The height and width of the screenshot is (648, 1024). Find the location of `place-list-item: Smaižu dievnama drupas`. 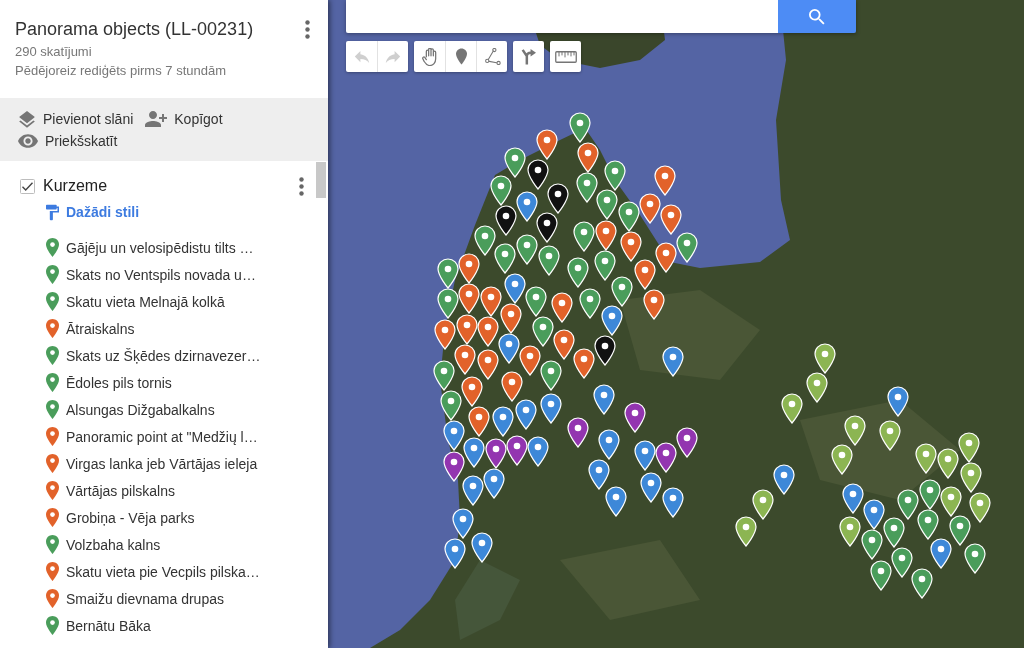

place-list-item: Smaižu dievnama drupas is located at coordinates (164, 598).